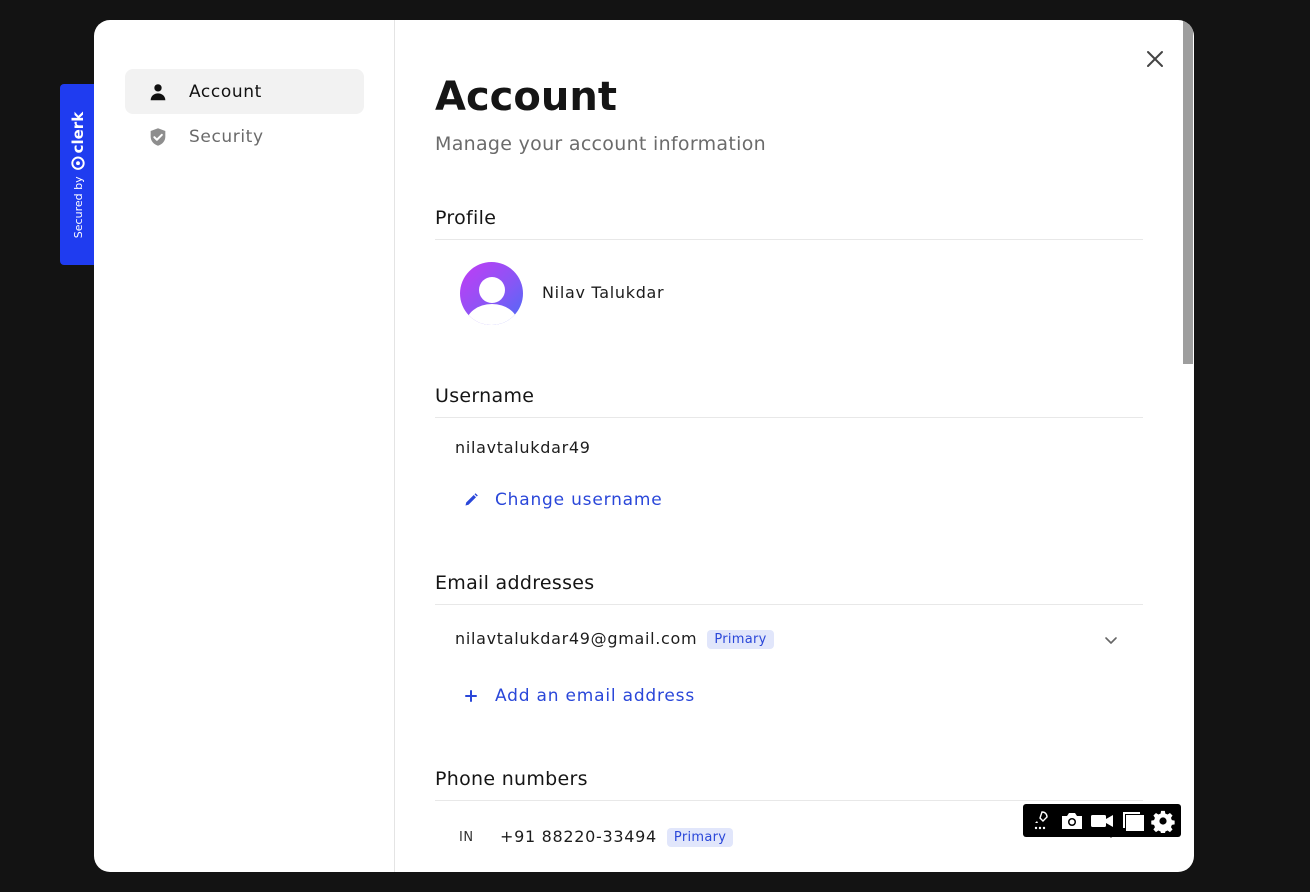 This screenshot has height=892, width=1310. Describe the element at coordinates (789, 239) in the screenshot. I see `profile-divider` at that location.